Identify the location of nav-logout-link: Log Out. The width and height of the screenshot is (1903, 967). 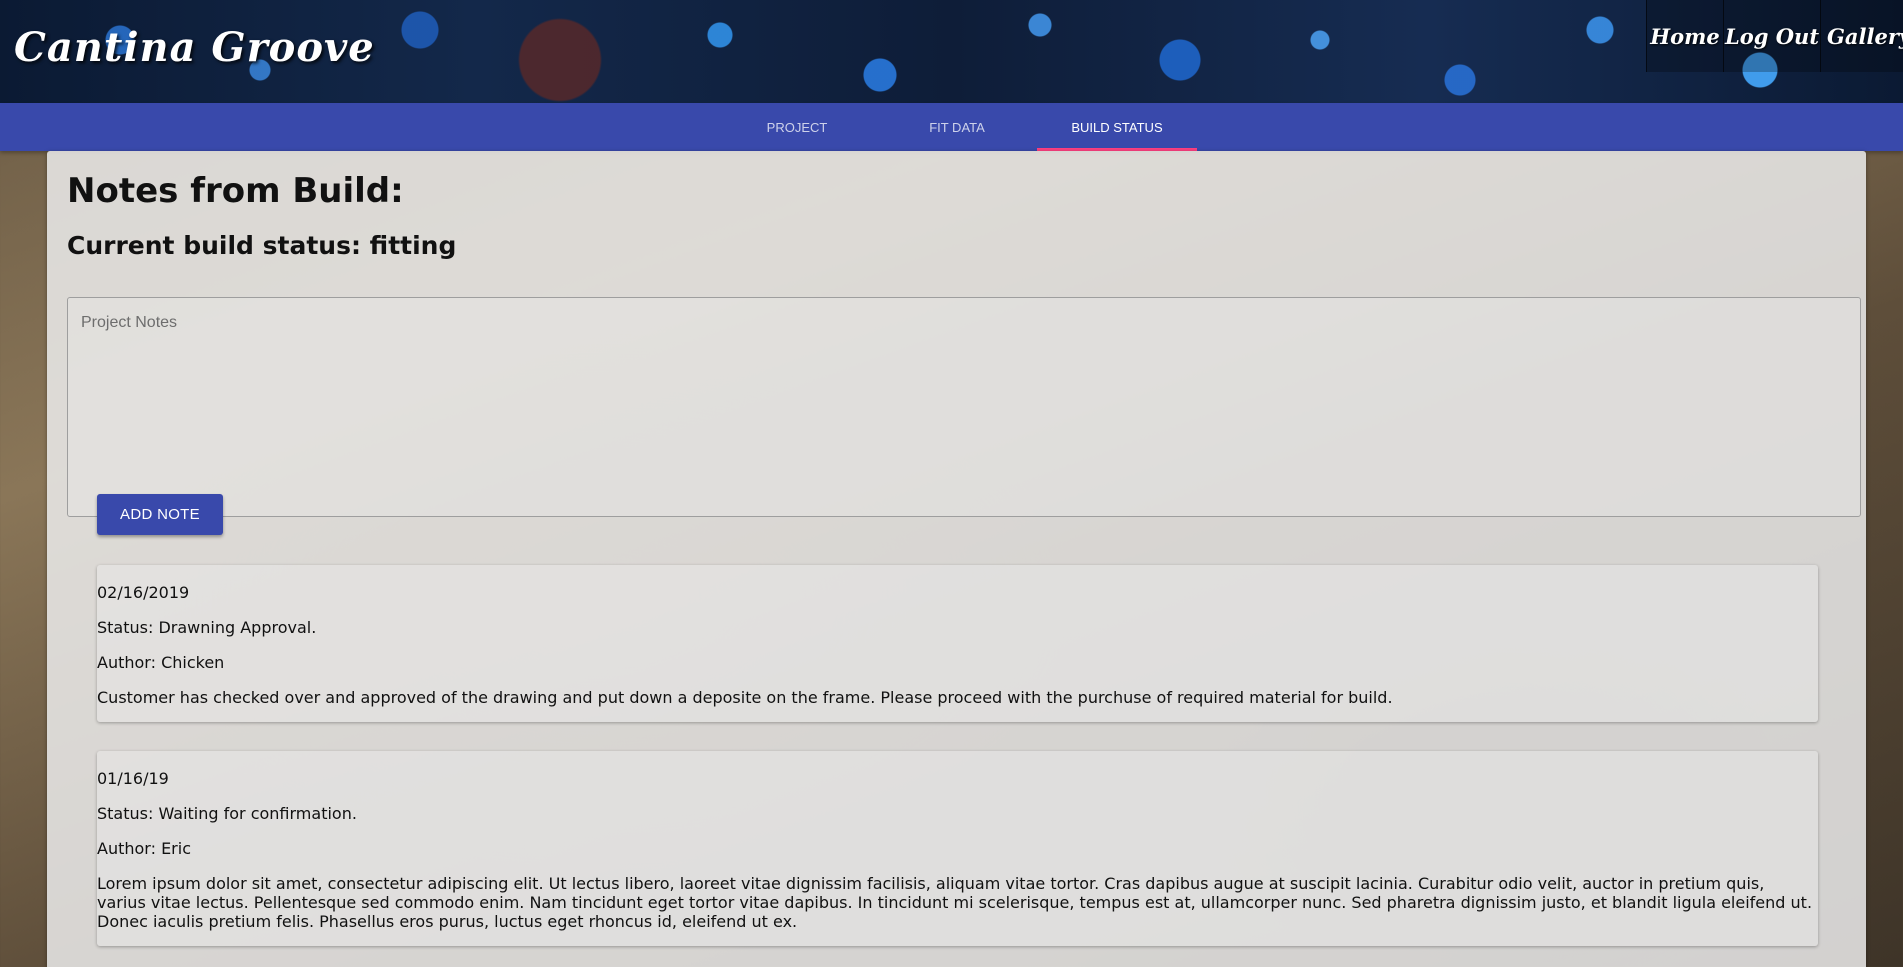
(1771, 36).